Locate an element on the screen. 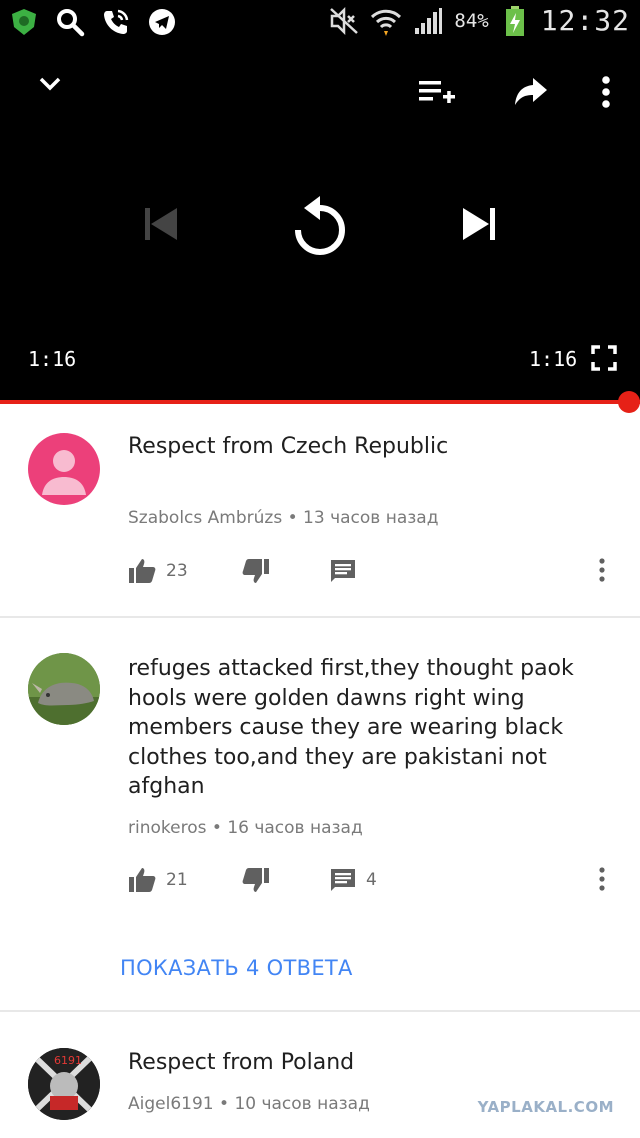 Image resolution: width=640 pixels, height=1138 pixels. status-bar: 84% 12:32 is located at coordinates (320, 22).